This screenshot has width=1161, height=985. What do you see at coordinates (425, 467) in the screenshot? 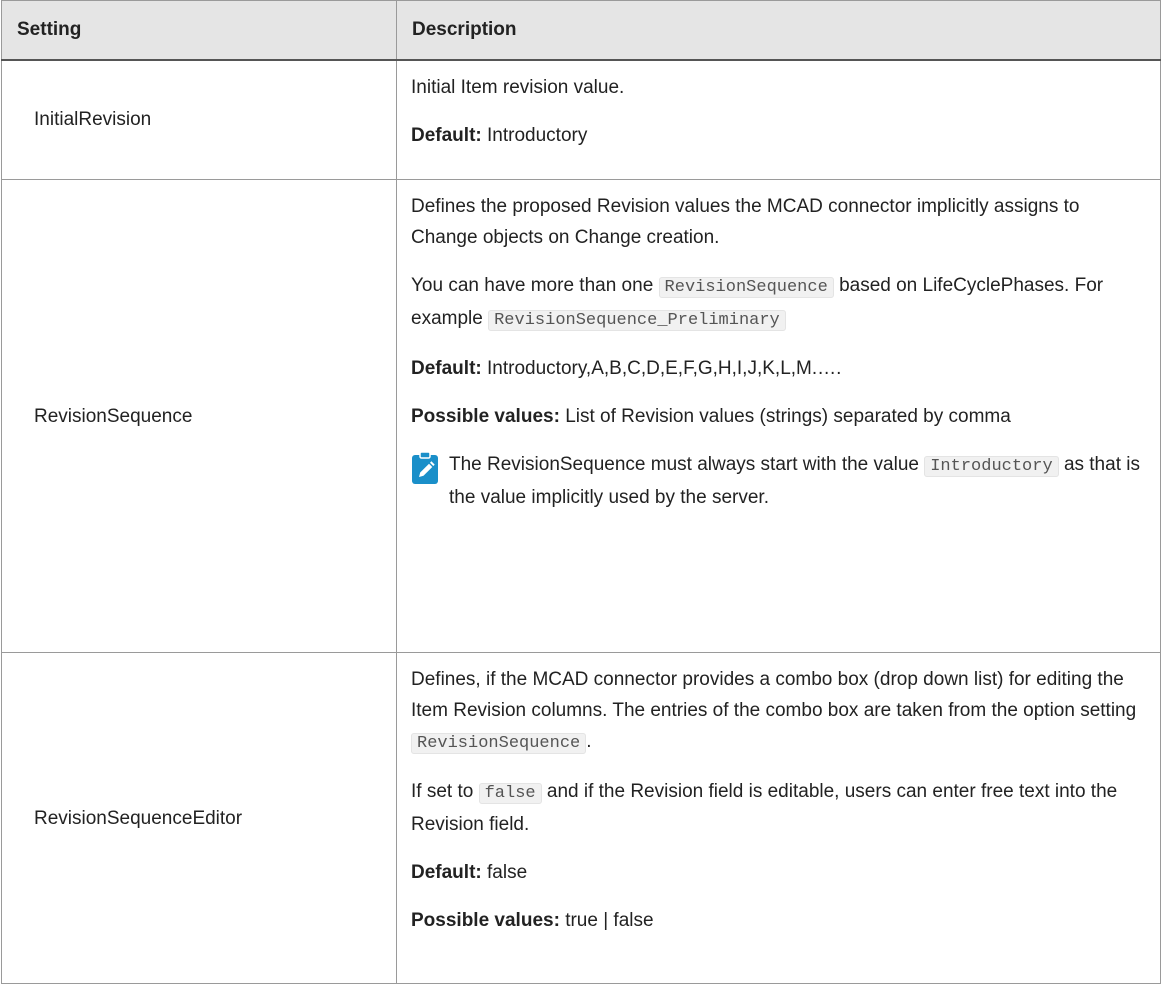
I see `note-pencil-icon` at bounding box center [425, 467].